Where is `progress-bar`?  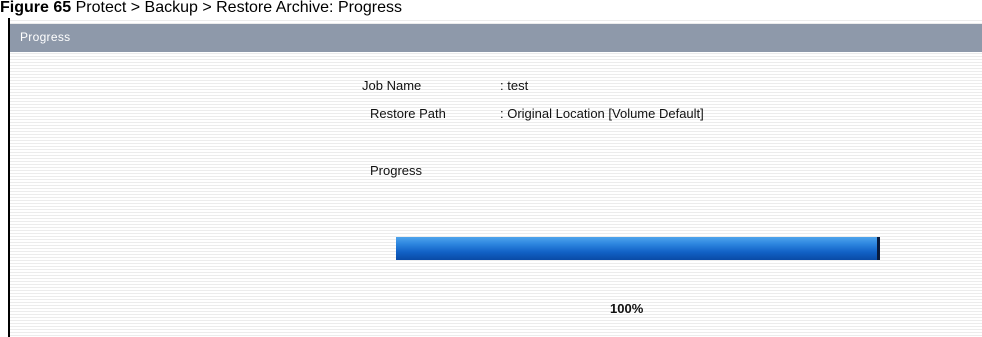 progress-bar is located at coordinates (638, 248).